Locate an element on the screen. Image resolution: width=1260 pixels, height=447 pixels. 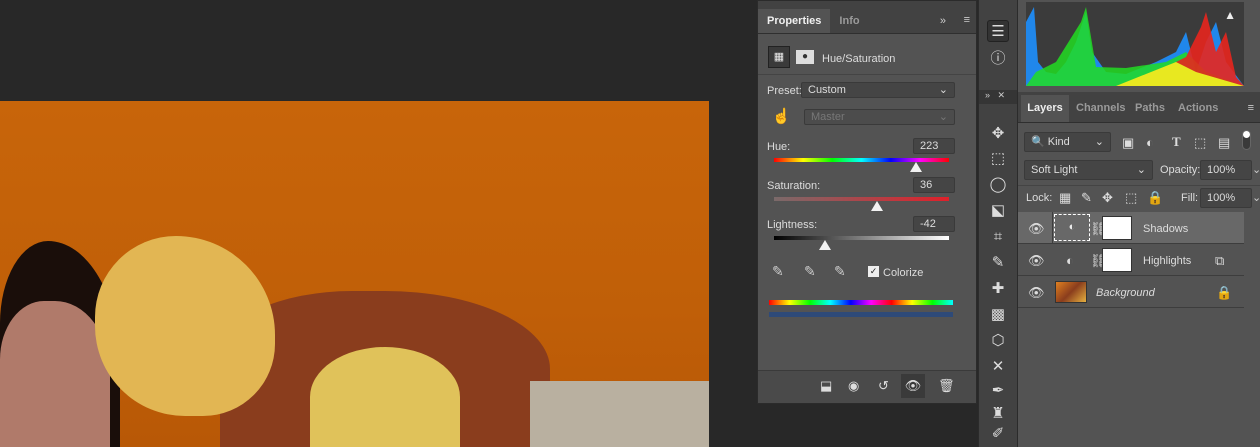
adjustments-panel-icon: ☰ is located at coordinates (998, 31).